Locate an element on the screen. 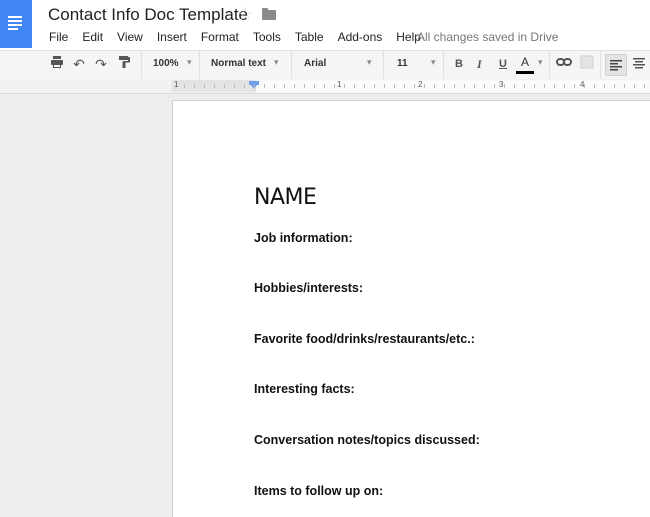  font-size-value: 11 is located at coordinates (402, 63).